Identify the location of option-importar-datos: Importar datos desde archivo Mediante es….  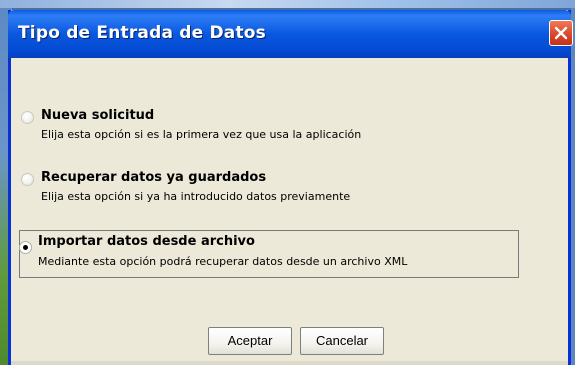
(269, 254).